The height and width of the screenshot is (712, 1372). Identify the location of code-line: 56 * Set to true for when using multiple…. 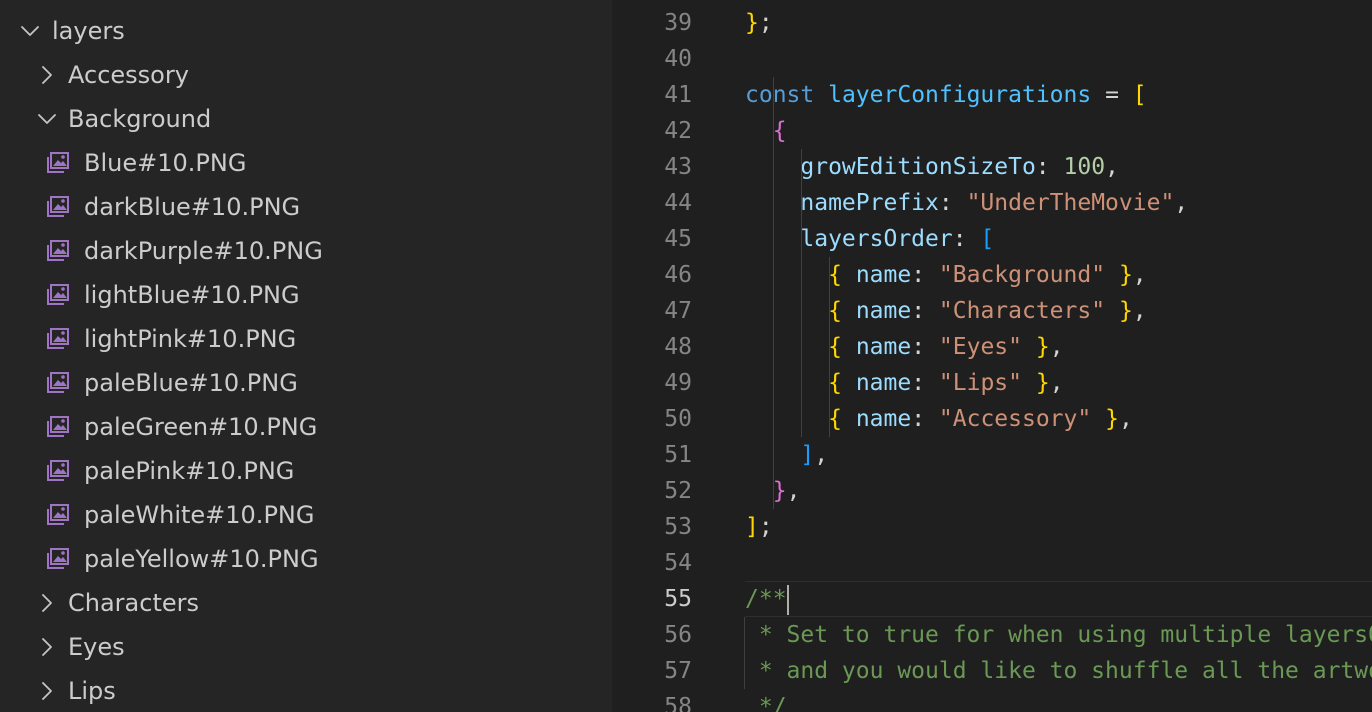
(992, 635).